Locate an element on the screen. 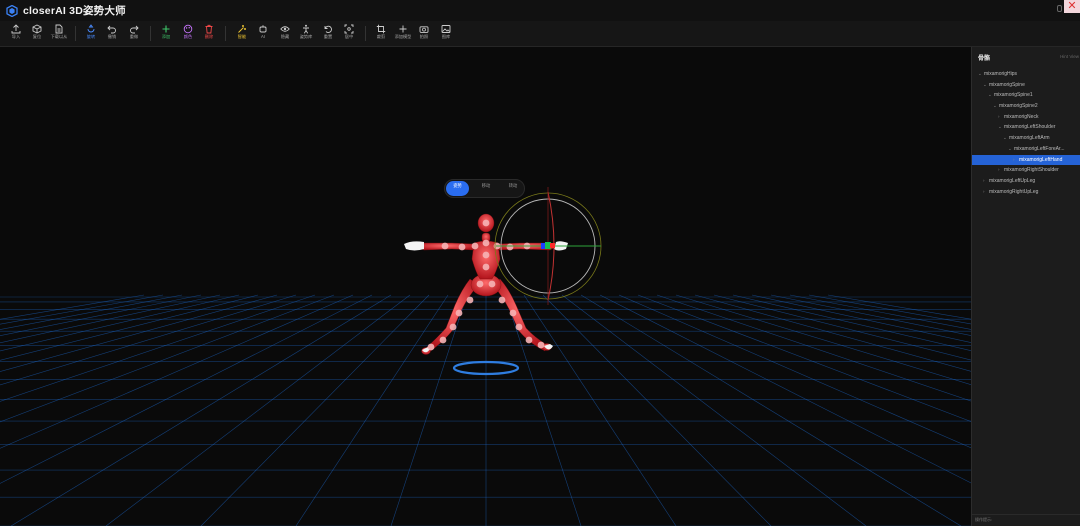  mode-pose: 姿势 is located at coordinates (457, 188).